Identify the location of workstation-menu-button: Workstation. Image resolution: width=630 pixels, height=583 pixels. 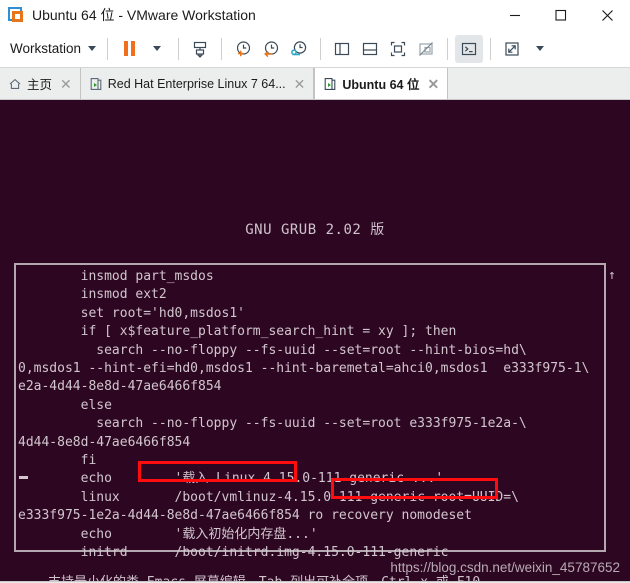
(53, 48).